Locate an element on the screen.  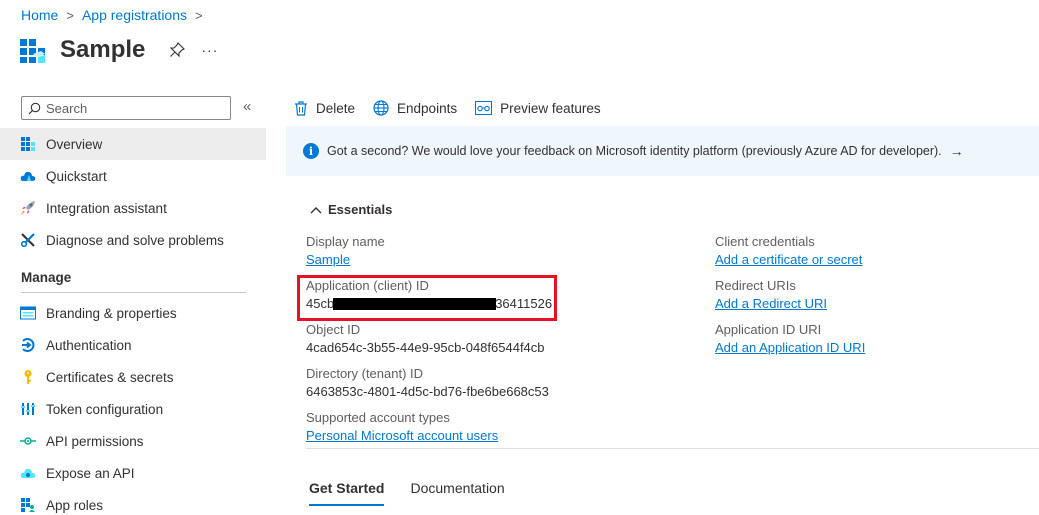
preview-features-label: Preview features is located at coordinates (550, 108).